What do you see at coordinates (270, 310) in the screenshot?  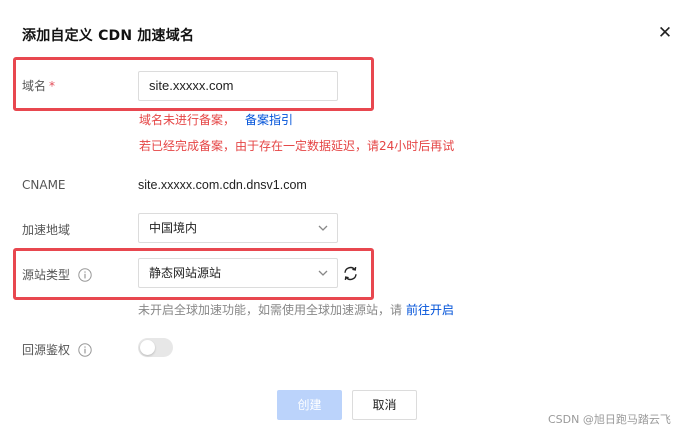 I see `global-acceleration-hint-text: 未开启全球加速功能，如需使用全球加速源站，请` at bounding box center [270, 310].